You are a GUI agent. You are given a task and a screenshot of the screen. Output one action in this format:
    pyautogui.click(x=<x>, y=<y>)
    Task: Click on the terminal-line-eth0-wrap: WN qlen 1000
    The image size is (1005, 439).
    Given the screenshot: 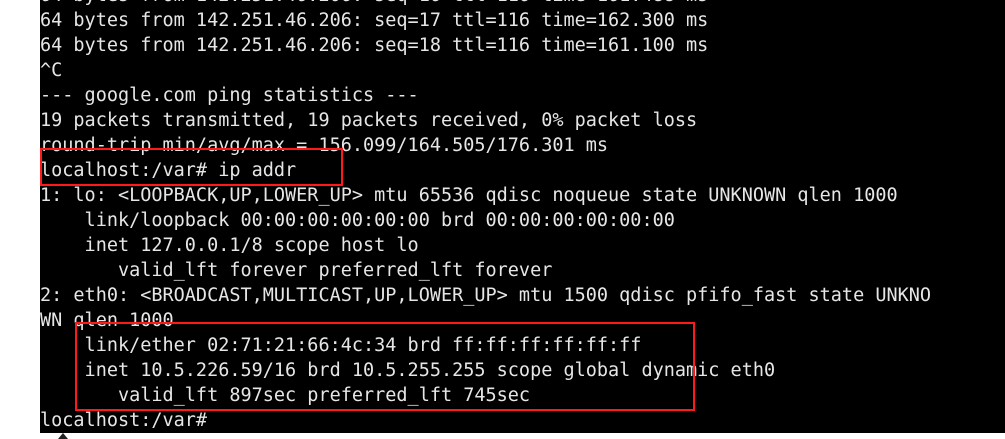 What is the action you would take?
    pyautogui.click(x=107, y=320)
    